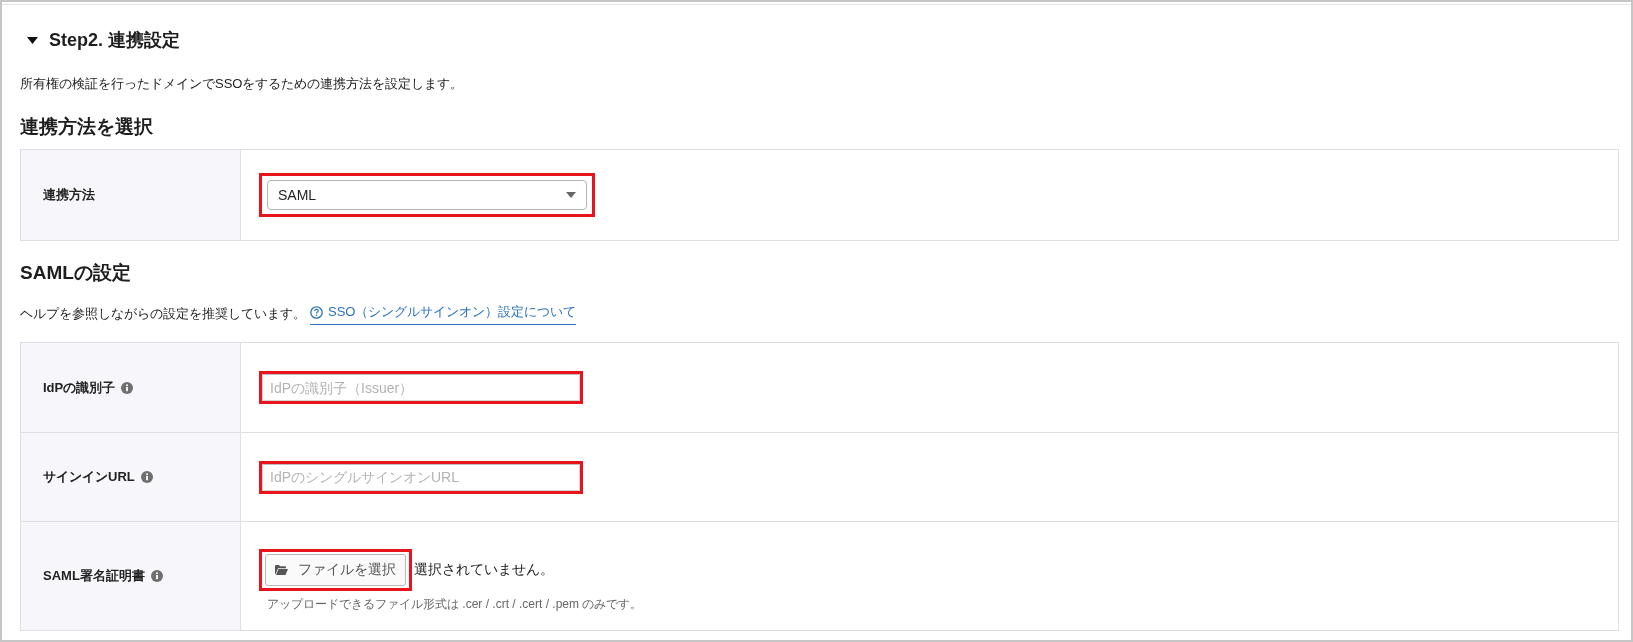 The width and height of the screenshot is (1633, 642). Describe the element at coordinates (242, 84) in the screenshot. I see `description-text: 所有権の検証を行ったドメインでSSOをするための連携方法を設定します。` at that location.